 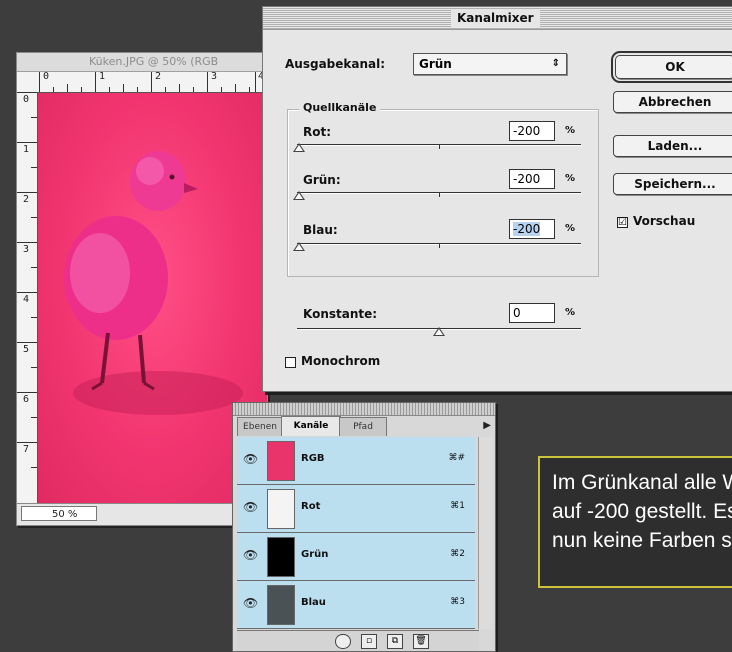 I want to click on constant-label: Konstante:, so click(x=340, y=314).